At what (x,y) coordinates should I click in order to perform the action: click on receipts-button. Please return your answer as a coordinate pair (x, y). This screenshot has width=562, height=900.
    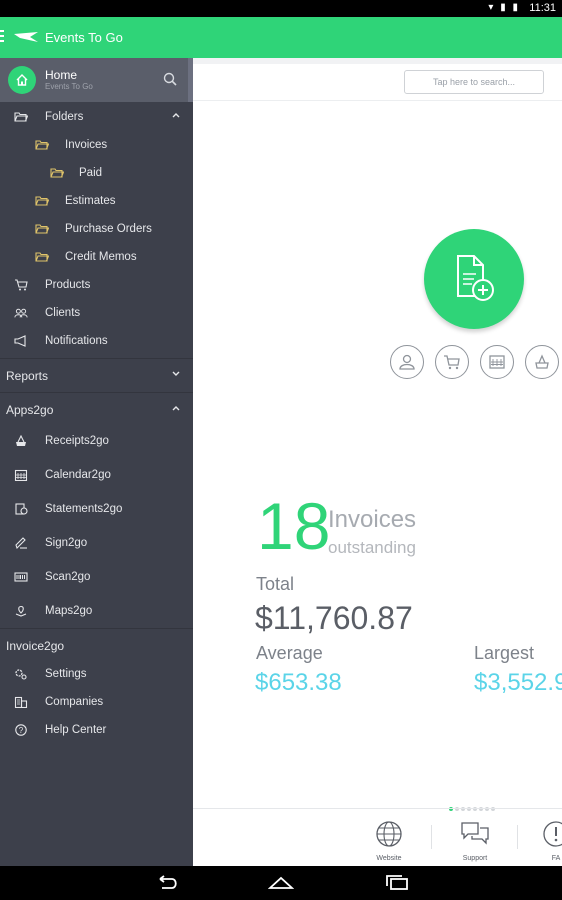
    Looking at the image, I should click on (542, 362).